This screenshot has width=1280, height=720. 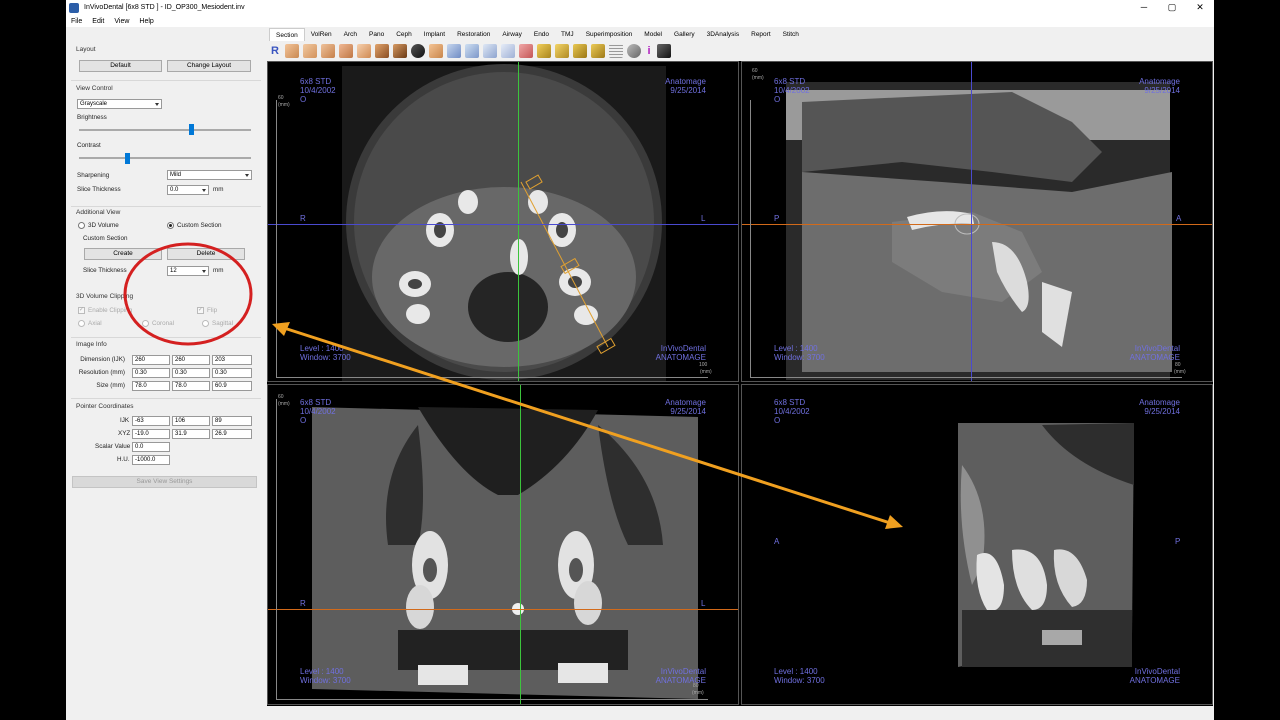 I want to click on brightness-slider-track, so click(x=165, y=130).